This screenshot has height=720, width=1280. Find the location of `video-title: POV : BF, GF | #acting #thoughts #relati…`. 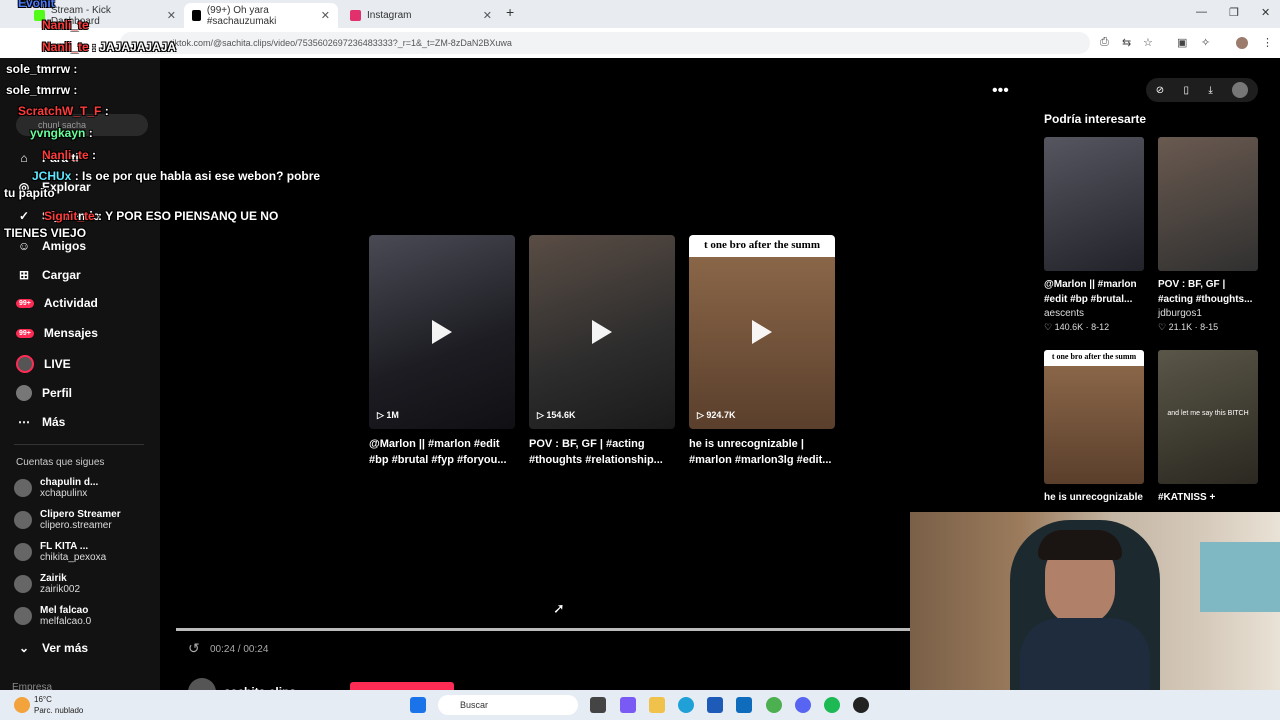

video-title: POV : BF, GF | #acting #thoughts #relati… is located at coordinates (604, 452).